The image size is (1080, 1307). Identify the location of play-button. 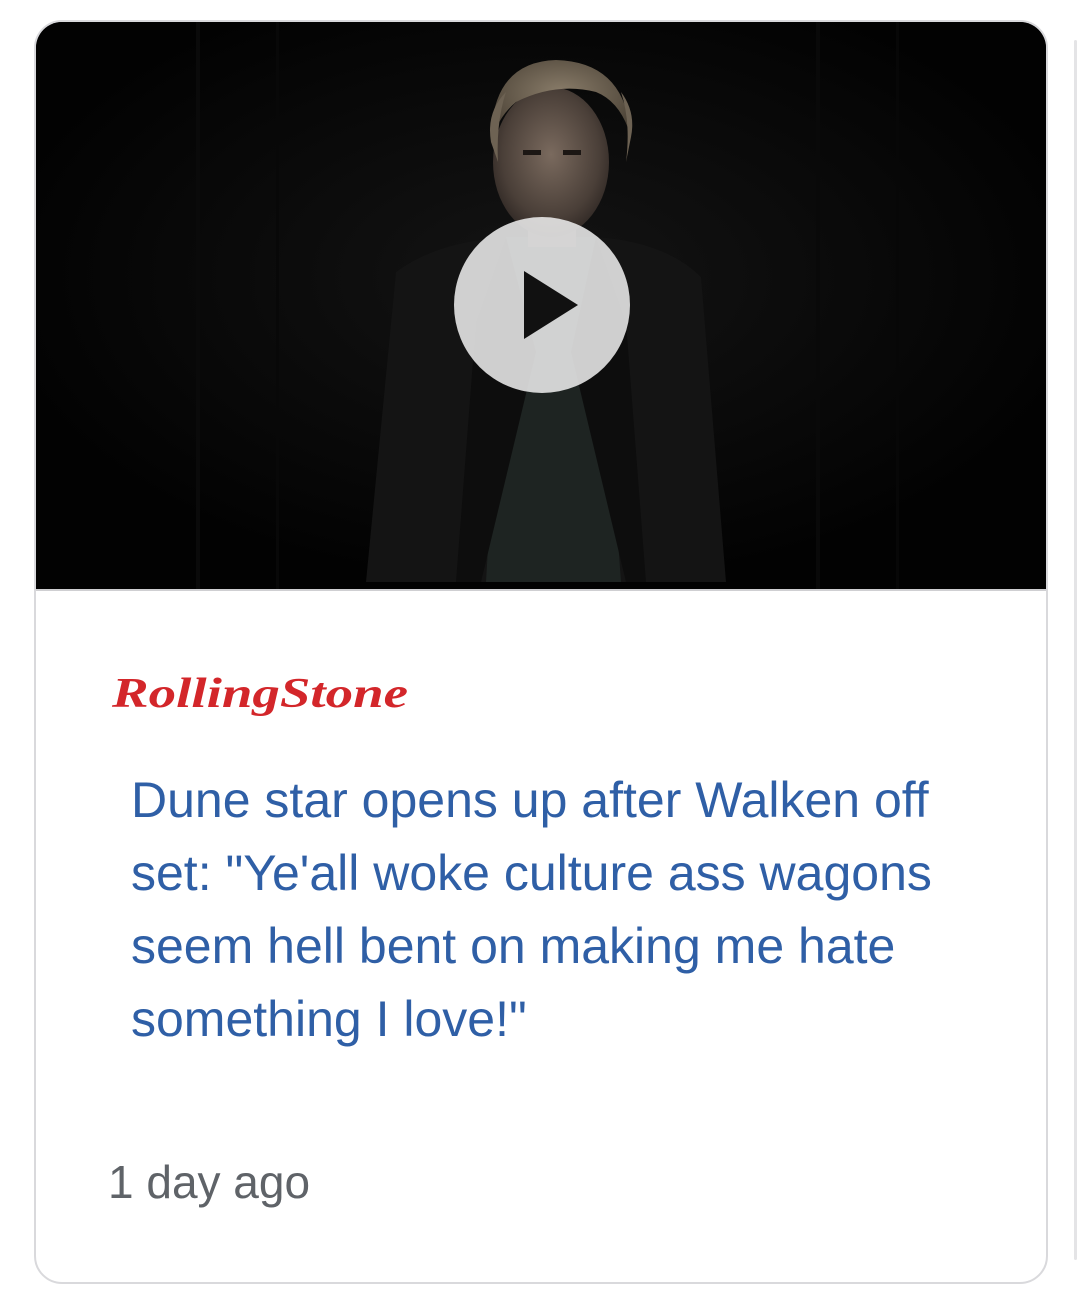
(542, 305).